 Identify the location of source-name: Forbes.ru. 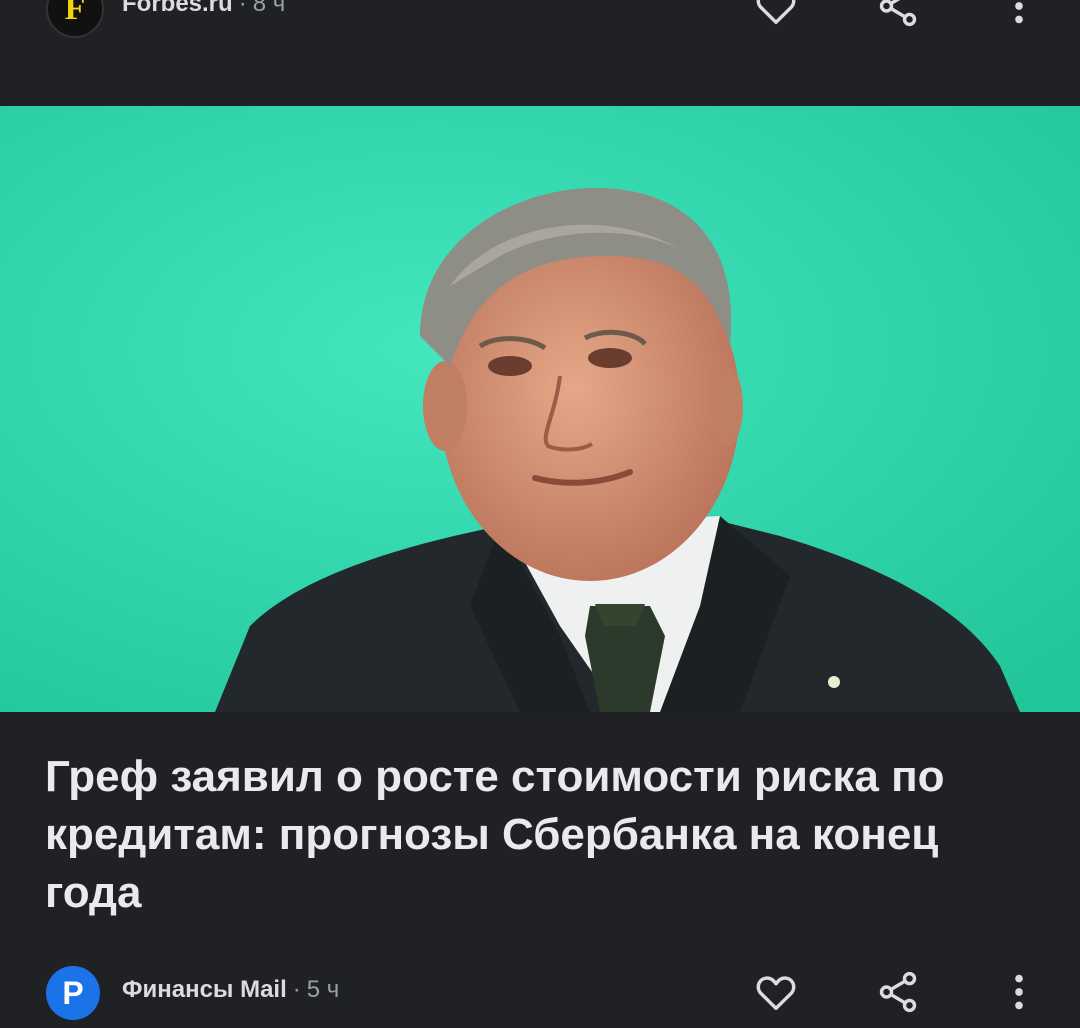
(177, 8).